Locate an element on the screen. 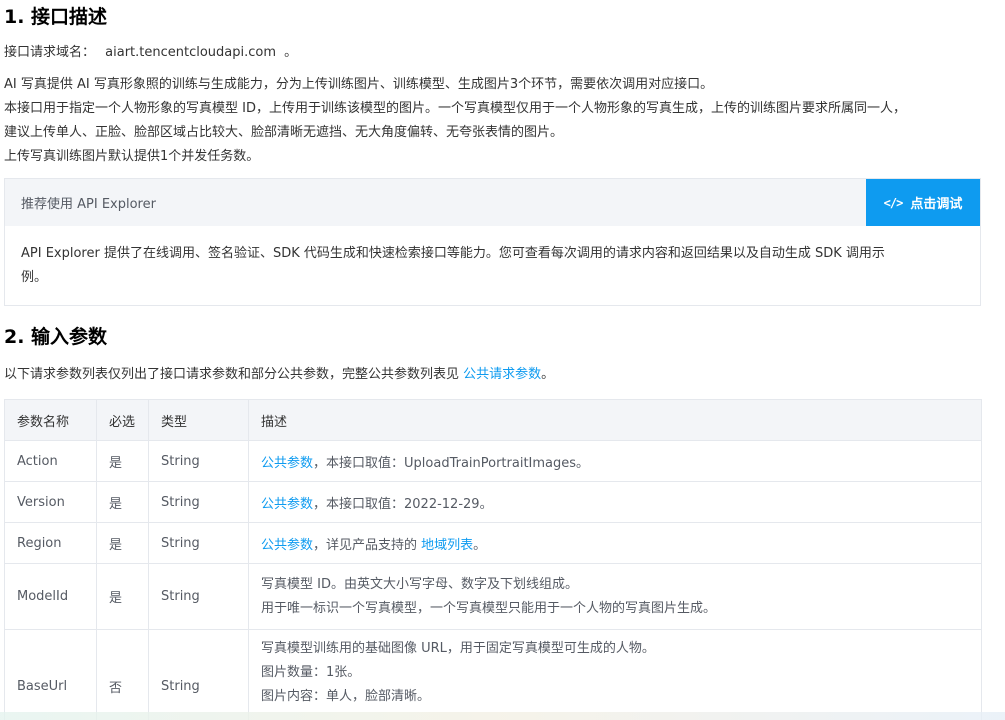  api-explorer-header: 推荐使用 API Explorer </> 点击调试 is located at coordinates (492, 202).